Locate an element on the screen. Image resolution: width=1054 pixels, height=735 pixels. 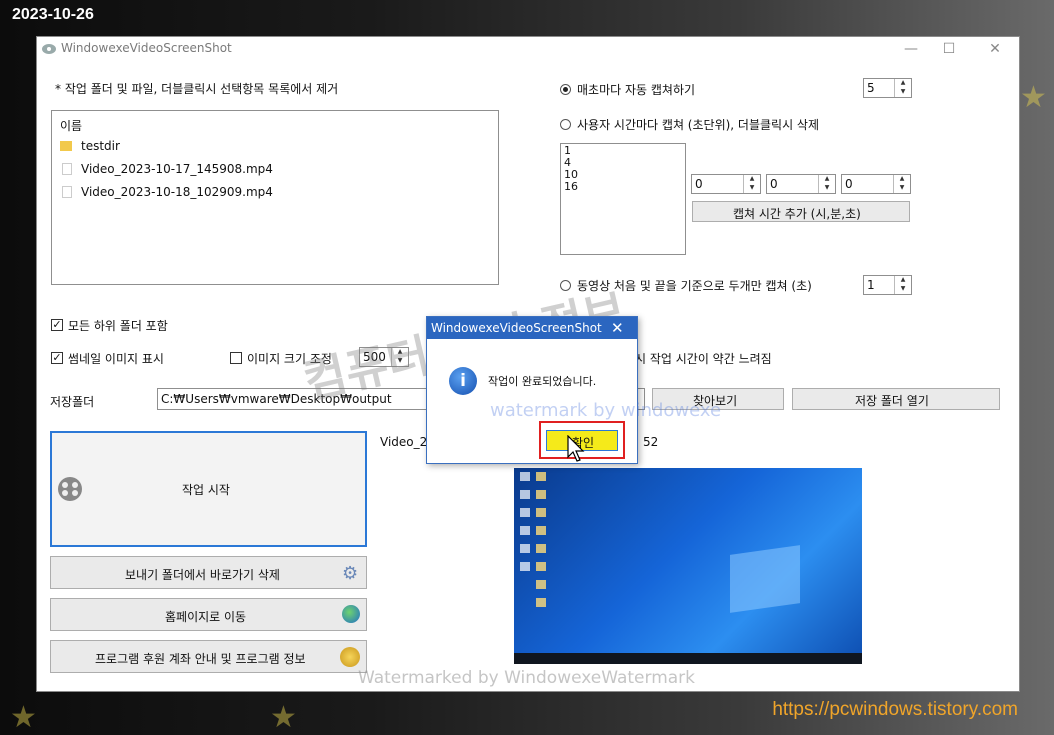
list-item: 16 is located at coordinates (571, 187).